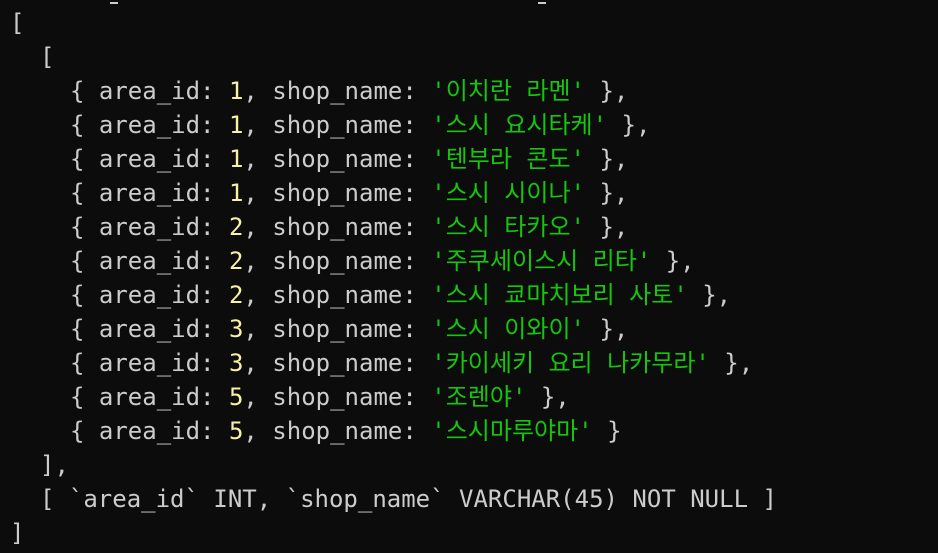  What do you see at coordinates (382, 261) in the screenshot?
I see `result-row: { area_id: 2, shop_name: '주쿠세이스시 리타' },` at bounding box center [382, 261].